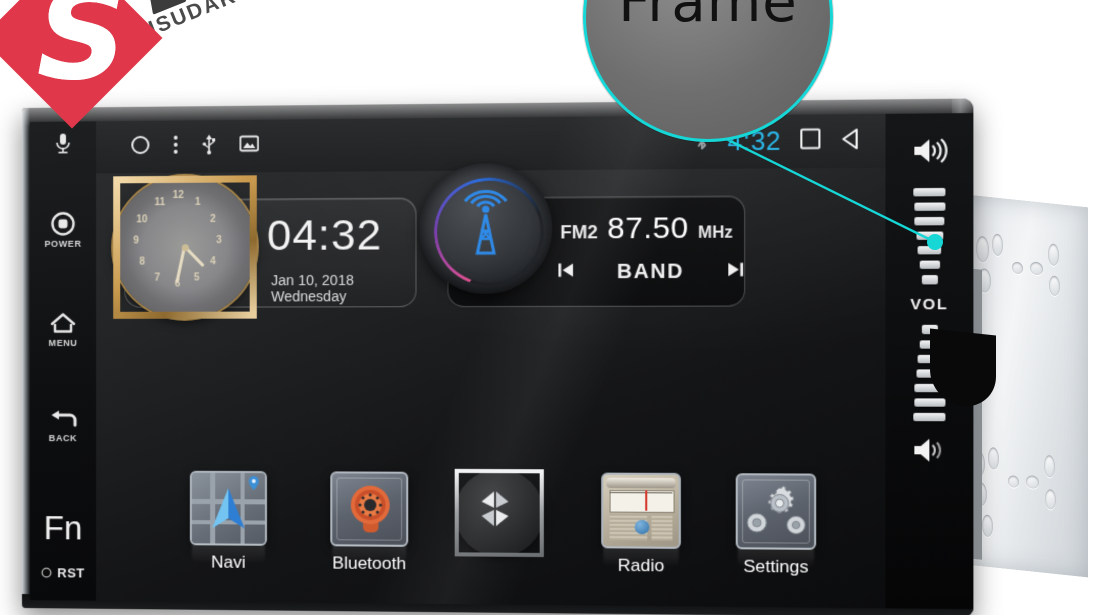  Describe the element at coordinates (929, 304) in the screenshot. I see `volume-label: VOL` at that location.